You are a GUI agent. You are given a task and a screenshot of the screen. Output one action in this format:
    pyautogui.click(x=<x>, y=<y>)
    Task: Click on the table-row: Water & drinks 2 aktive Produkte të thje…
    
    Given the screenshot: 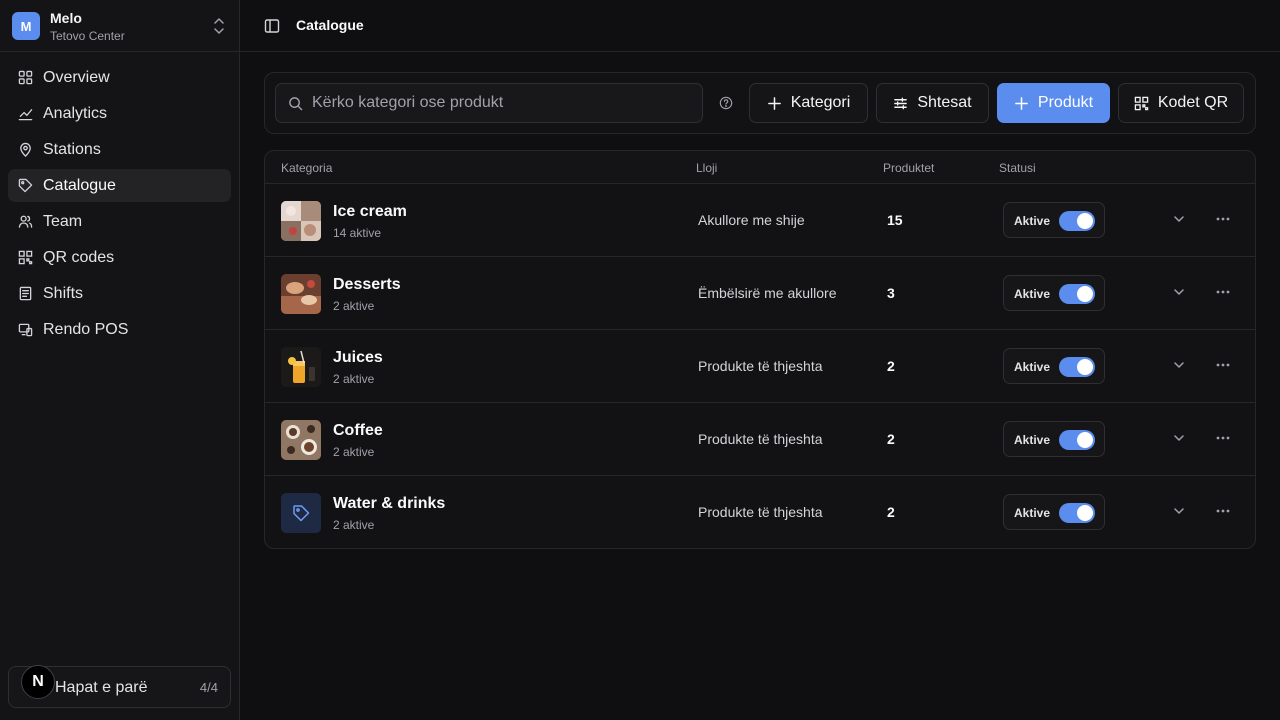 What is the action you would take?
    pyautogui.click(x=760, y=512)
    